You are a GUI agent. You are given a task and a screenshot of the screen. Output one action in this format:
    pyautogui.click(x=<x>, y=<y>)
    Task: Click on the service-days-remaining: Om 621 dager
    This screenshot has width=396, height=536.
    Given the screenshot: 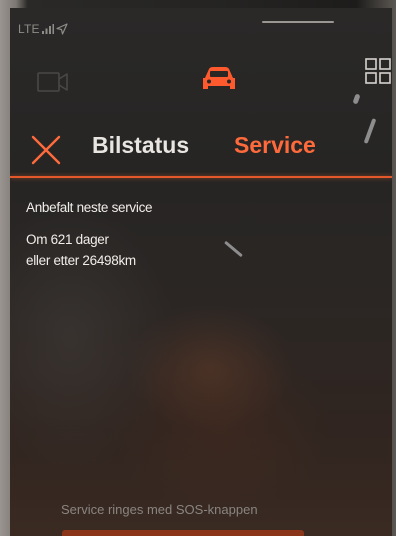 What is the action you would take?
    pyautogui.click(x=67, y=239)
    